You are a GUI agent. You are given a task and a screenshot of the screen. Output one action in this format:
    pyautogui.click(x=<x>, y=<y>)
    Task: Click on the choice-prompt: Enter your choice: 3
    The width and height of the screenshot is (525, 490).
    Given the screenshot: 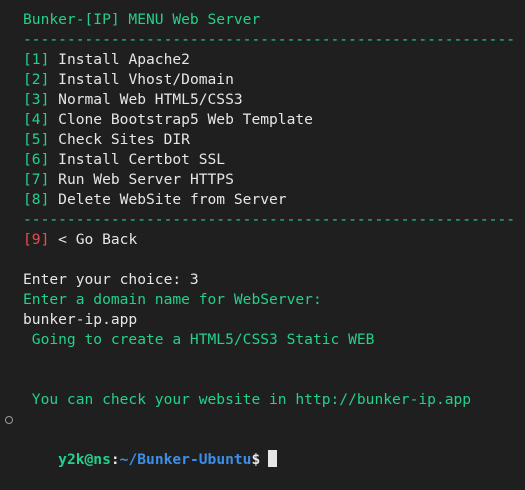 What is the action you would take?
    pyautogui.click(x=111, y=279)
    